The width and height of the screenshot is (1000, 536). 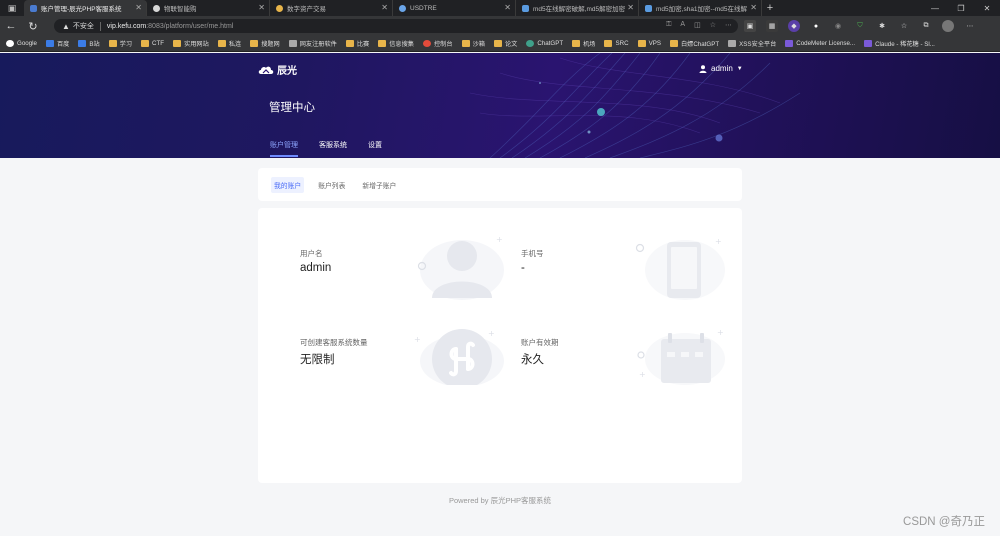 What do you see at coordinates (926, 26) in the screenshot?
I see `collections-icon: ⧉` at bounding box center [926, 26].